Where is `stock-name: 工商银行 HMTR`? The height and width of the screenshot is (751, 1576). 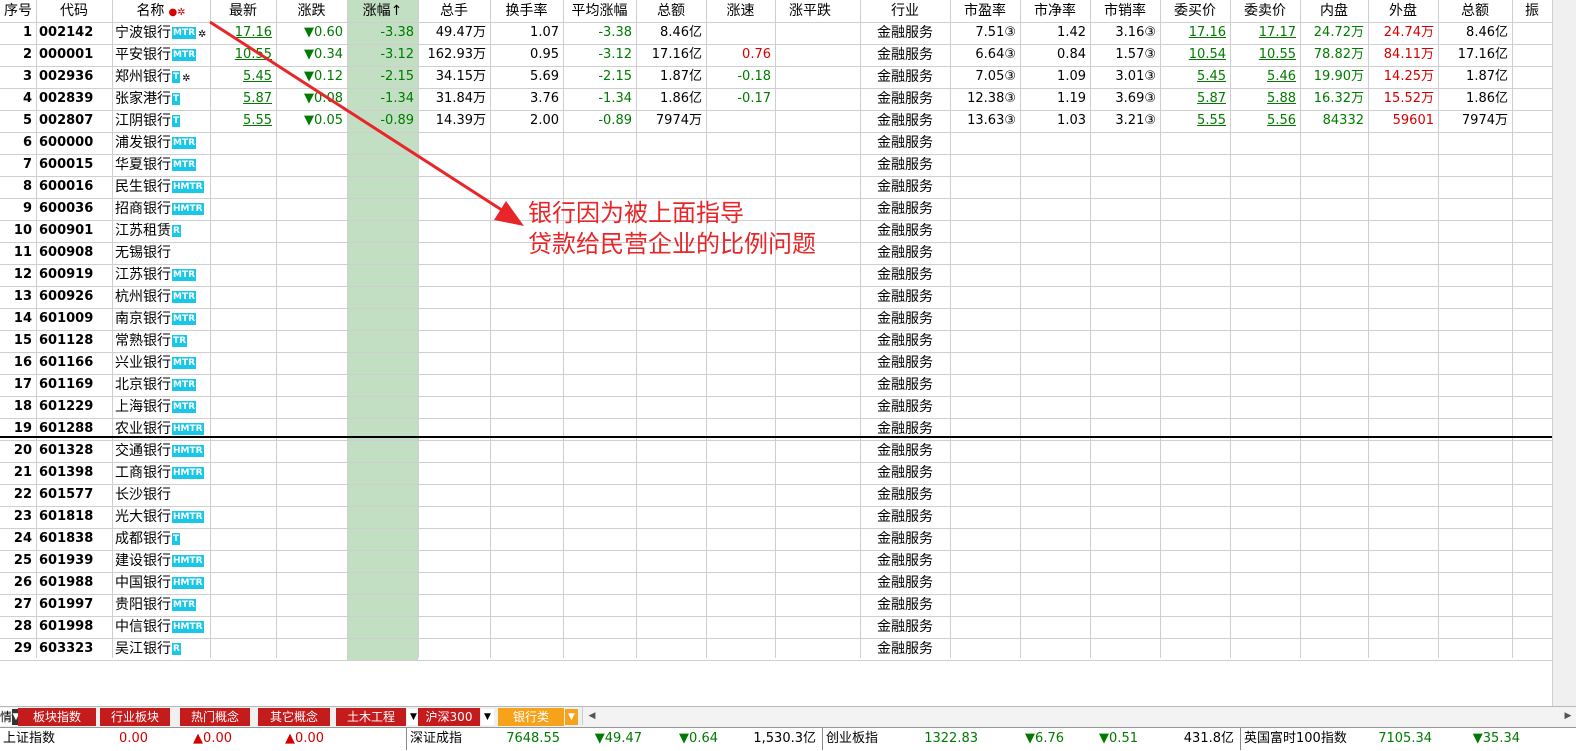
stock-name: 工商银行 HMTR is located at coordinates (161, 473).